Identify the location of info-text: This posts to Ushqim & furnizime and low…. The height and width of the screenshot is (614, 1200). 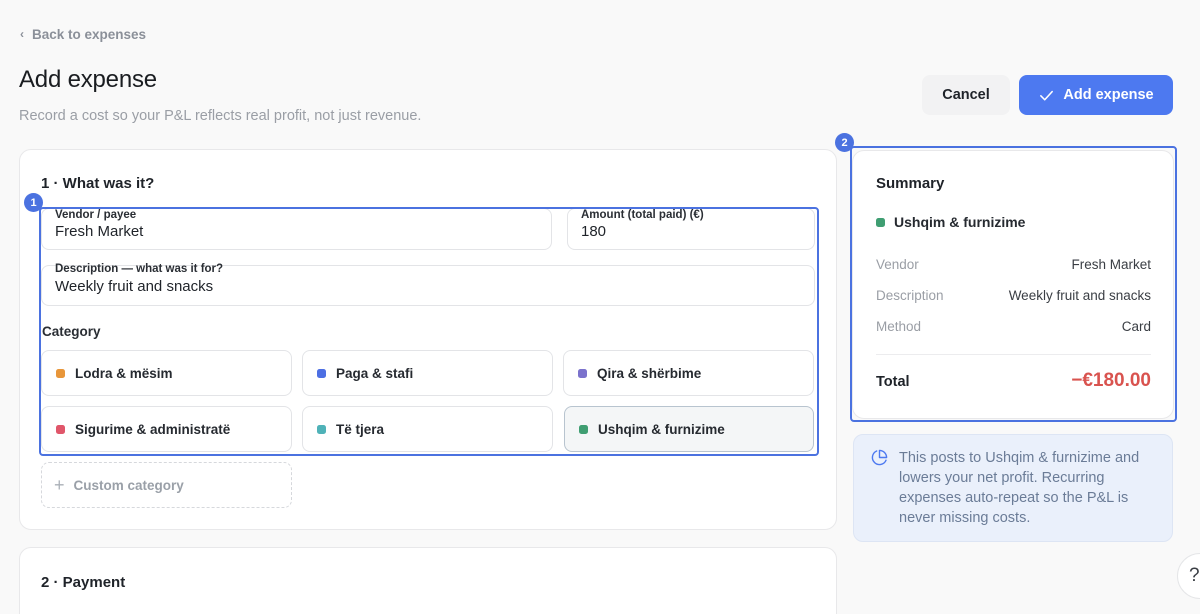
(1019, 488).